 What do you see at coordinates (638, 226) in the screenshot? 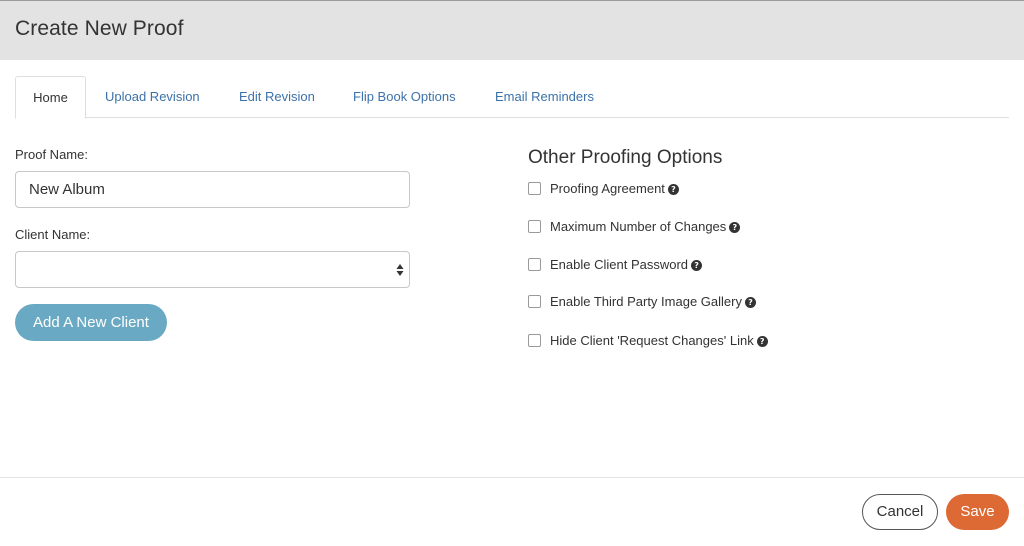
I see `maximum-changes-label: Maximum Number of Changes` at bounding box center [638, 226].